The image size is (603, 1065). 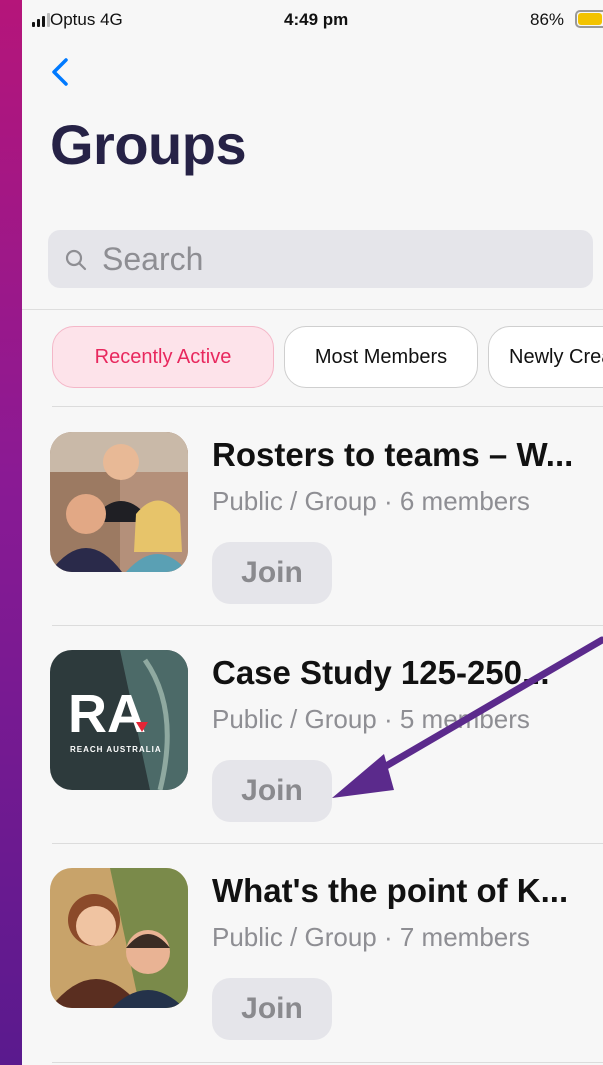 What do you see at coordinates (148, 144) in the screenshot?
I see `page-title: Groups` at bounding box center [148, 144].